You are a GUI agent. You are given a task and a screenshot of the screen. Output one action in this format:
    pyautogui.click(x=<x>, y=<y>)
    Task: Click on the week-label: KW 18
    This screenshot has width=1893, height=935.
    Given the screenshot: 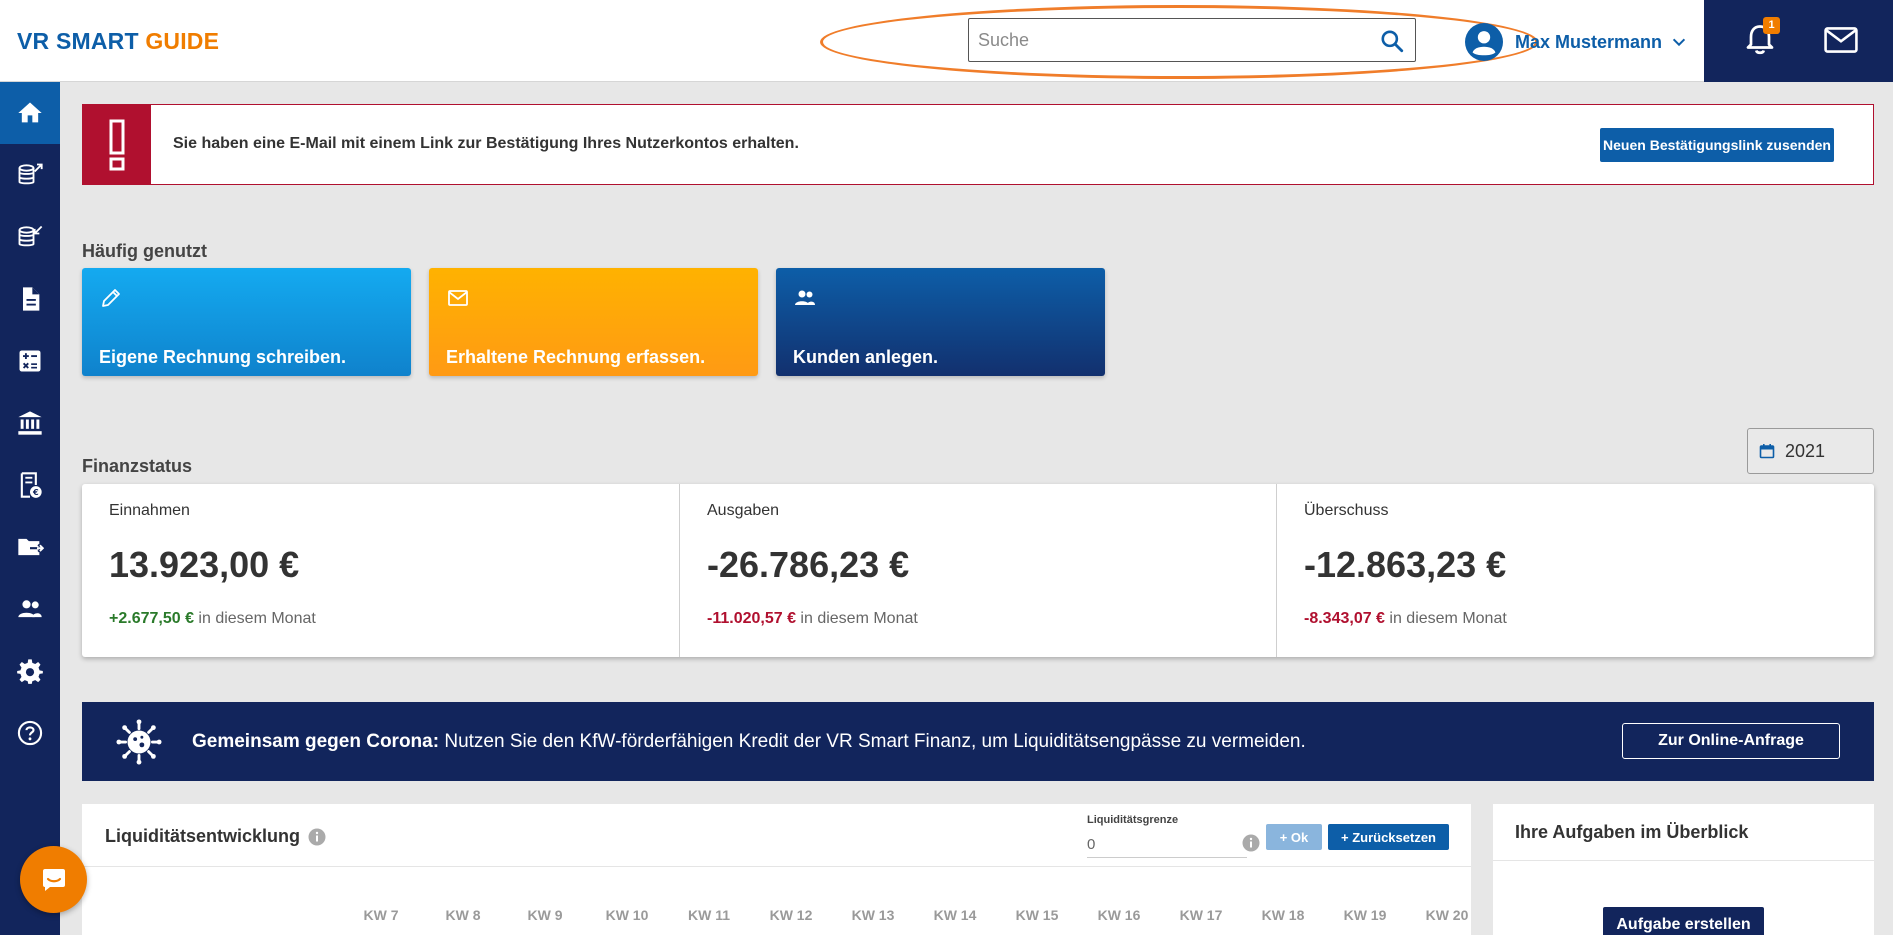 What is the action you would take?
    pyautogui.click(x=1283, y=915)
    